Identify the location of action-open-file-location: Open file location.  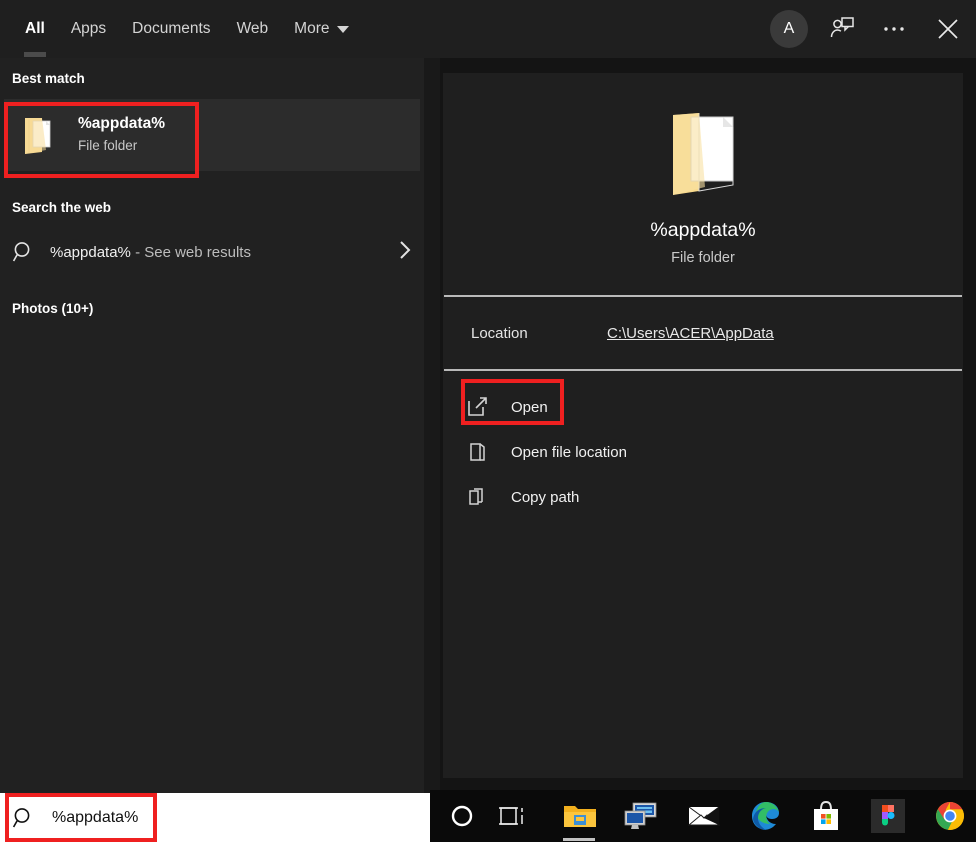
(703, 452).